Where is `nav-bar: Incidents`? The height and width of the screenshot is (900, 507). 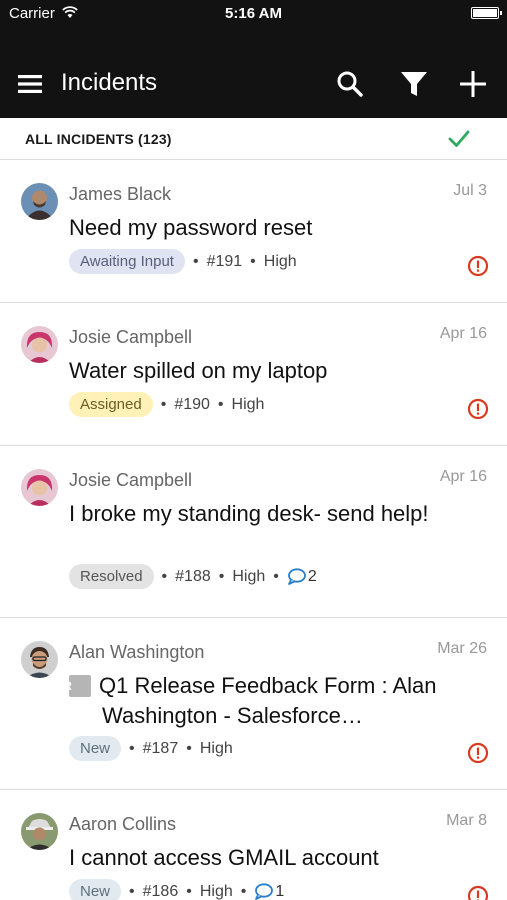 nav-bar: Incidents is located at coordinates (253, 84).